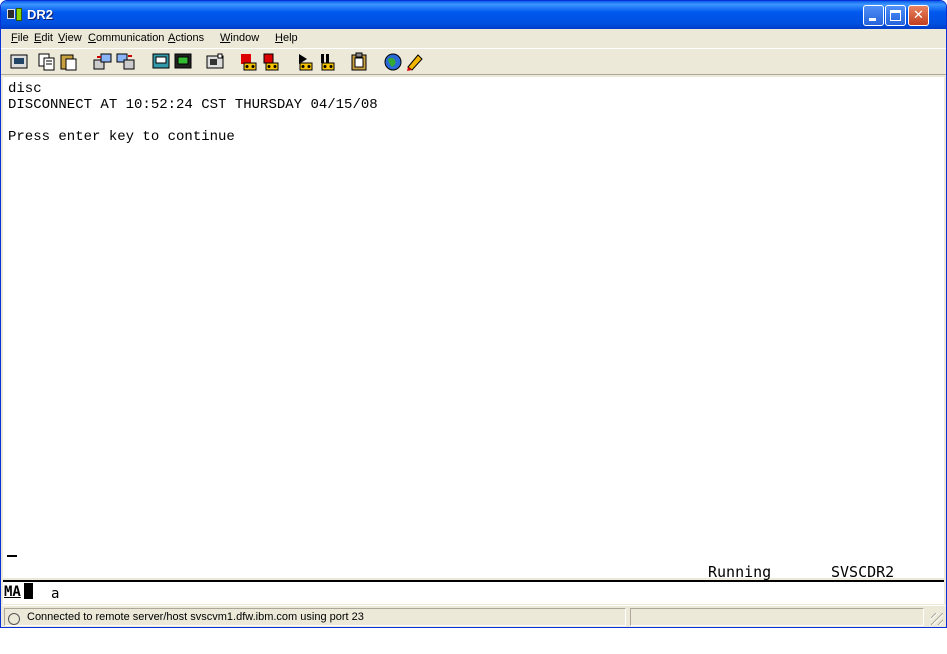 Image resolution: width=947 pixels, height=654 pixels. I want to click on menu-help: Help, so click(286, 38).